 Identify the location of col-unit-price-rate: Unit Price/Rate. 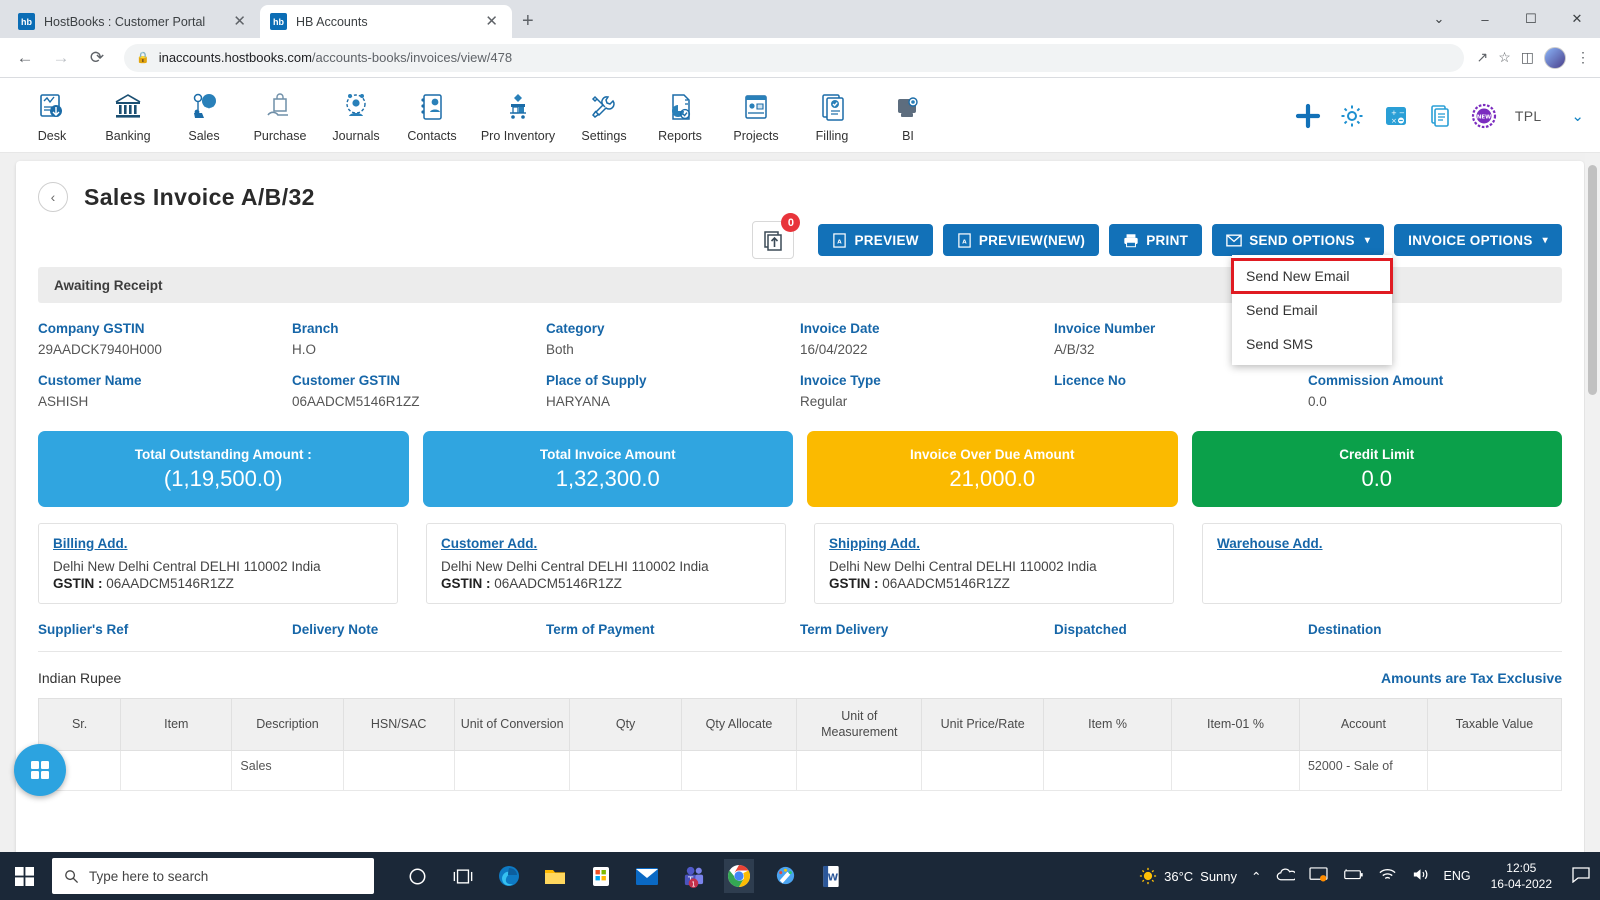
(983, 724).